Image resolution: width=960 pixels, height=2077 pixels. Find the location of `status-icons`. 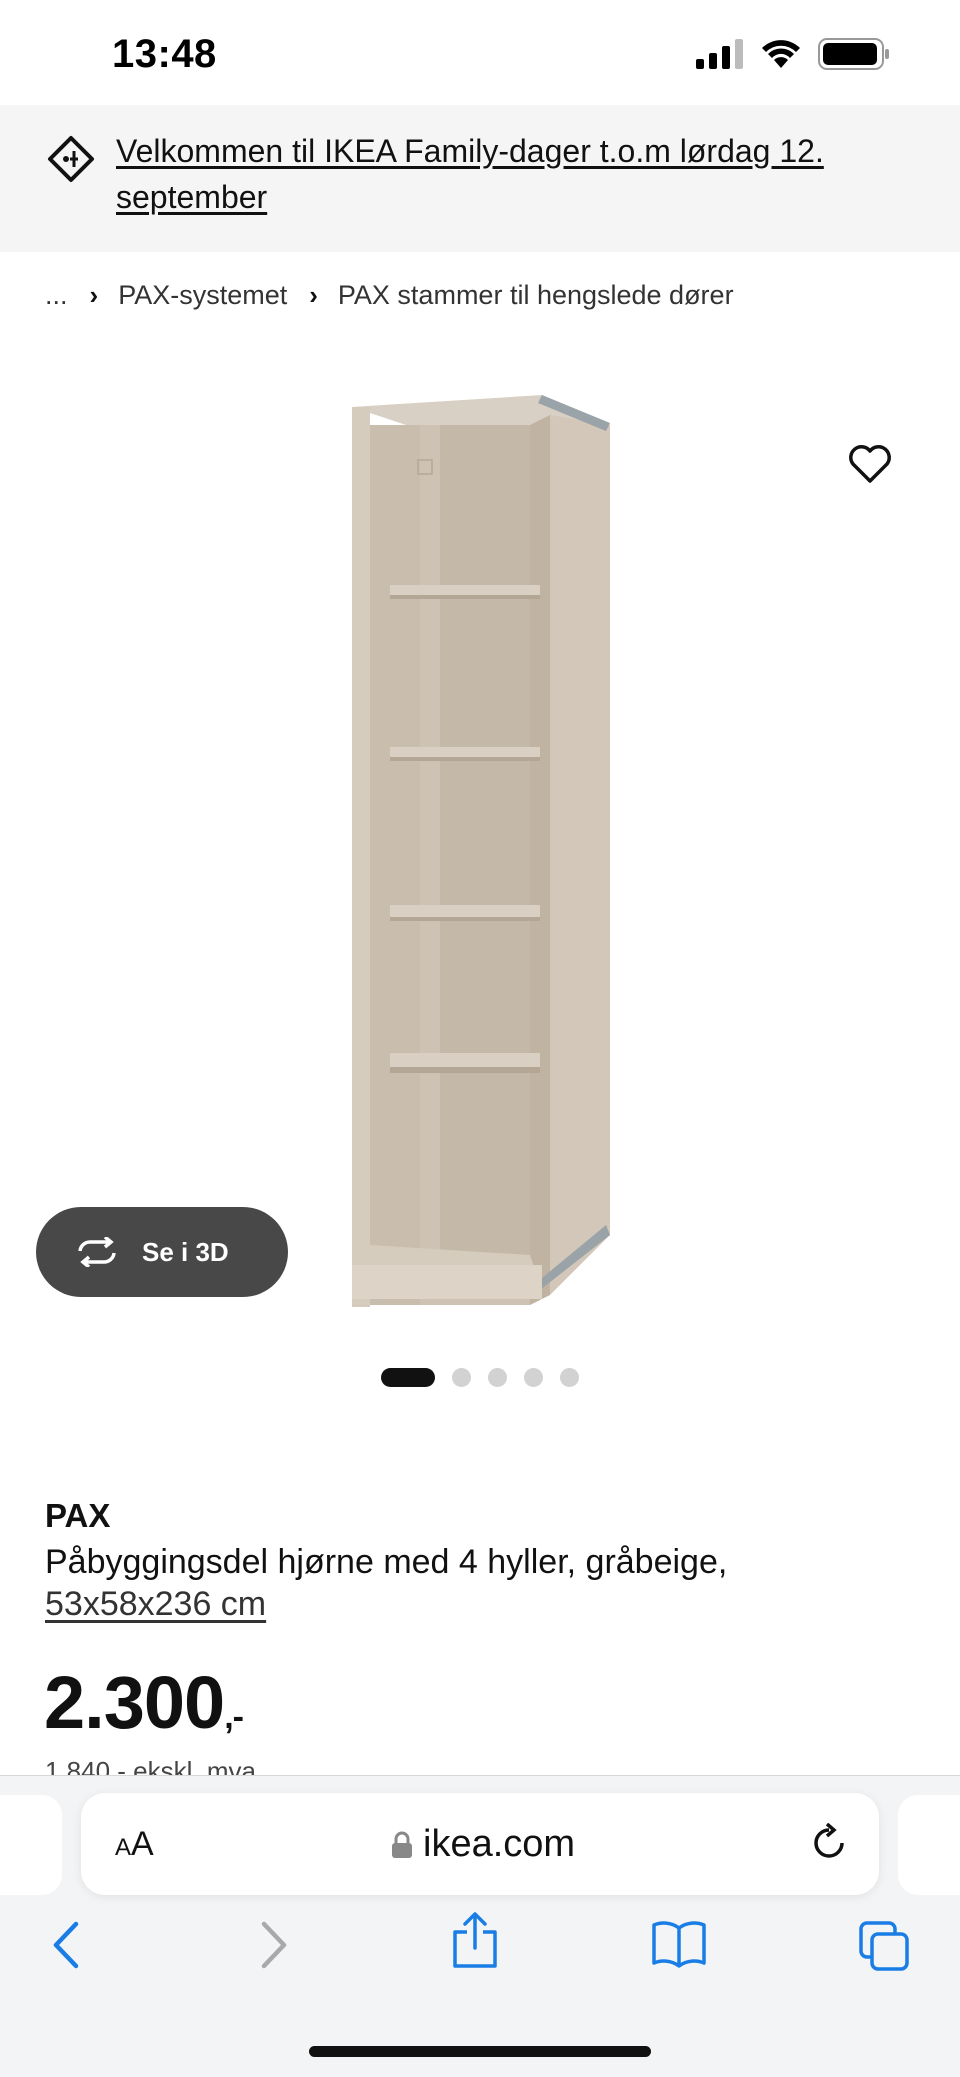

status-icons is located at coordinates (793, 54).